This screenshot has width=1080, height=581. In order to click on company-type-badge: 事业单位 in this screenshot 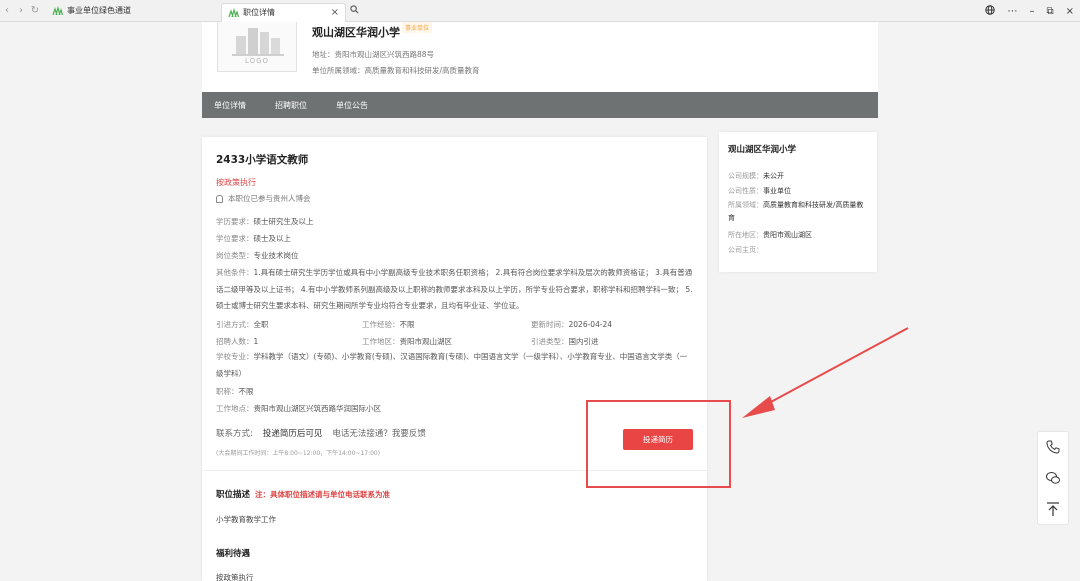, I will do `click(417, 27)`.